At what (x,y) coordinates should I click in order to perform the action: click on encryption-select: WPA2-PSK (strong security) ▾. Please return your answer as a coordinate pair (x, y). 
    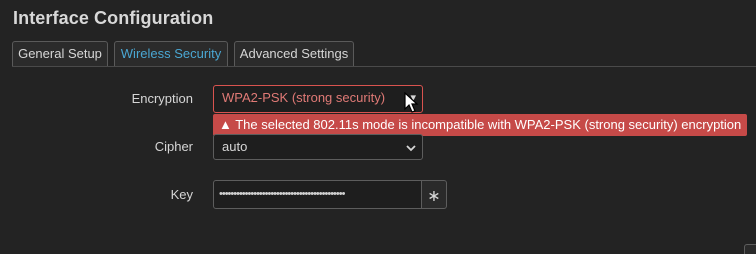
    Looking at the image, I should click on (318, 99).